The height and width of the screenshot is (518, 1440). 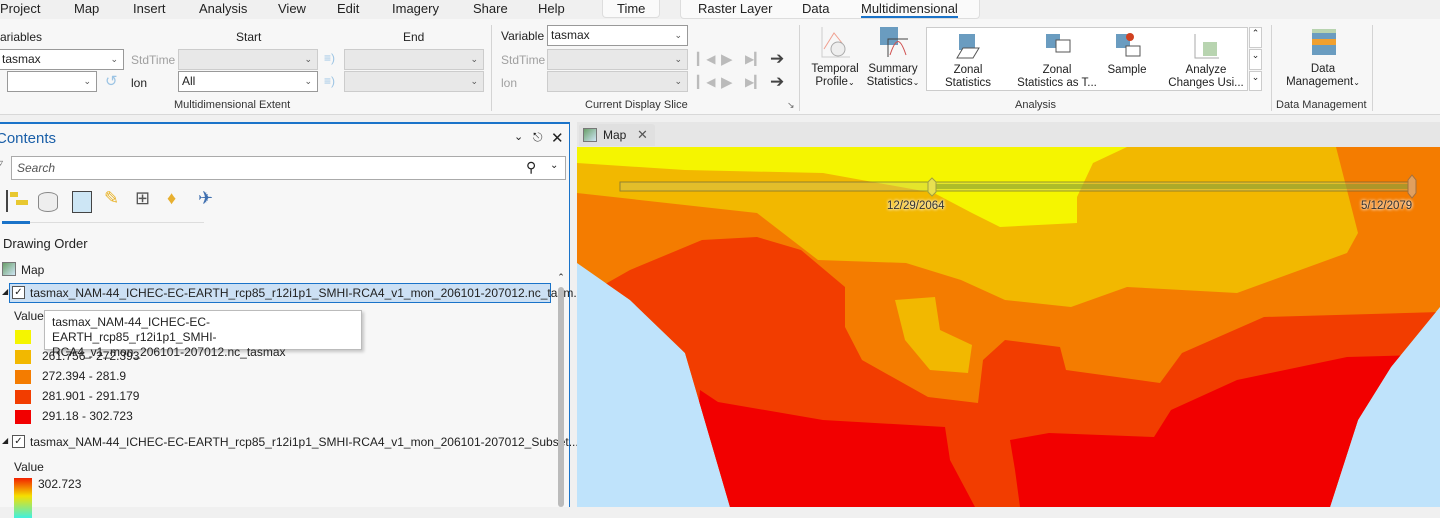 What do you see at coordinates (1412, 186) in the screenshot?
I see `time-slider-end-thumb` at bounding box center [1412, 186].